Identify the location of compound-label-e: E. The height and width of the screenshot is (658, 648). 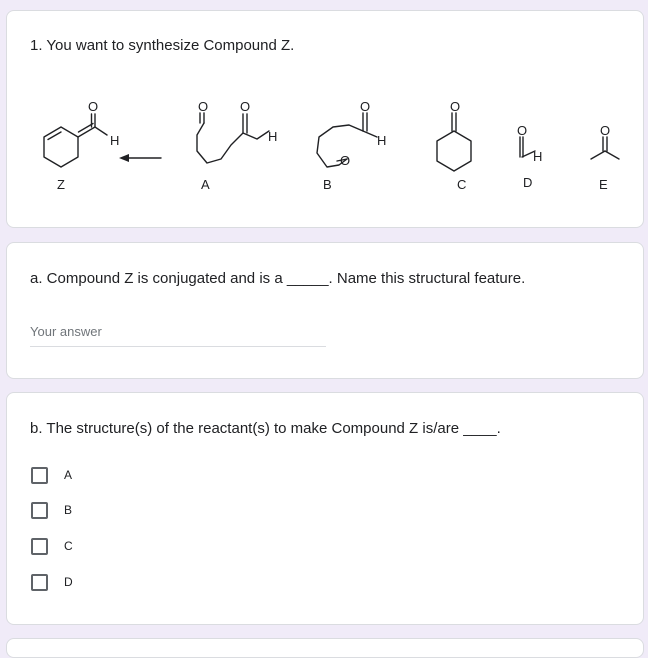
(603, 184).